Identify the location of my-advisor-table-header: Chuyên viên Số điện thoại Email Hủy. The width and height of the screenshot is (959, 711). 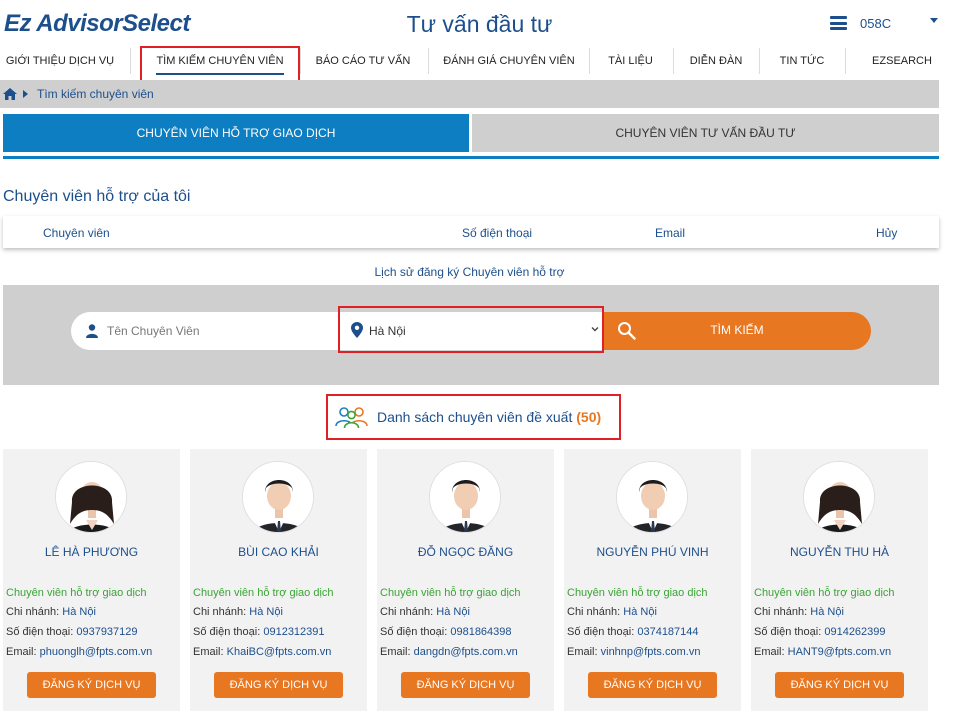
(471, 232).